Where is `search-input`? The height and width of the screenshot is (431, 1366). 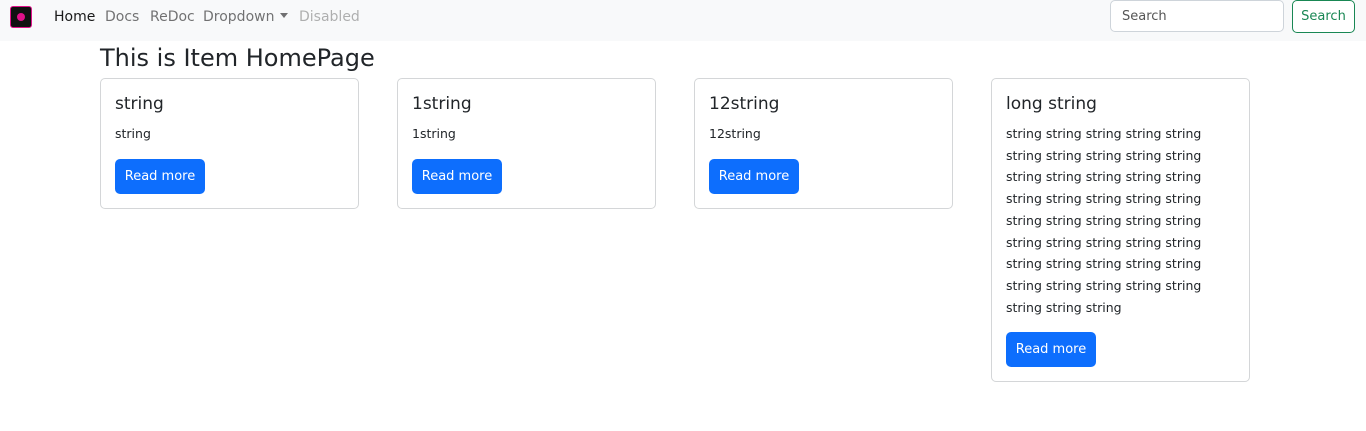
search-input is located at coordinates (1197, 16).